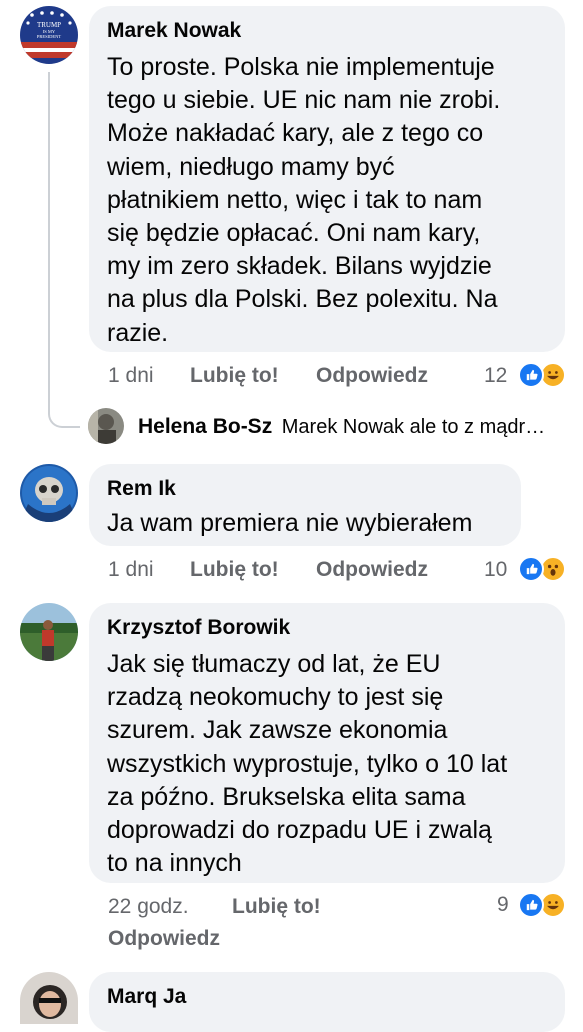 Image resolution: width=583 pixels, height=1032 pixels. Describe the element at coordinates (327, 997) in the screenshot. I see `comment-author: Marq Ja` at that location.